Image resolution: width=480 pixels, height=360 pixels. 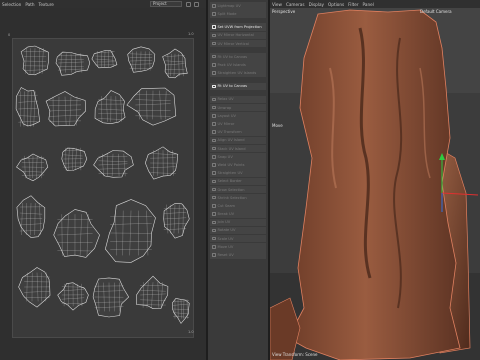 I want to click on tool-button: Align UV Island, so click(x=238, y=140).